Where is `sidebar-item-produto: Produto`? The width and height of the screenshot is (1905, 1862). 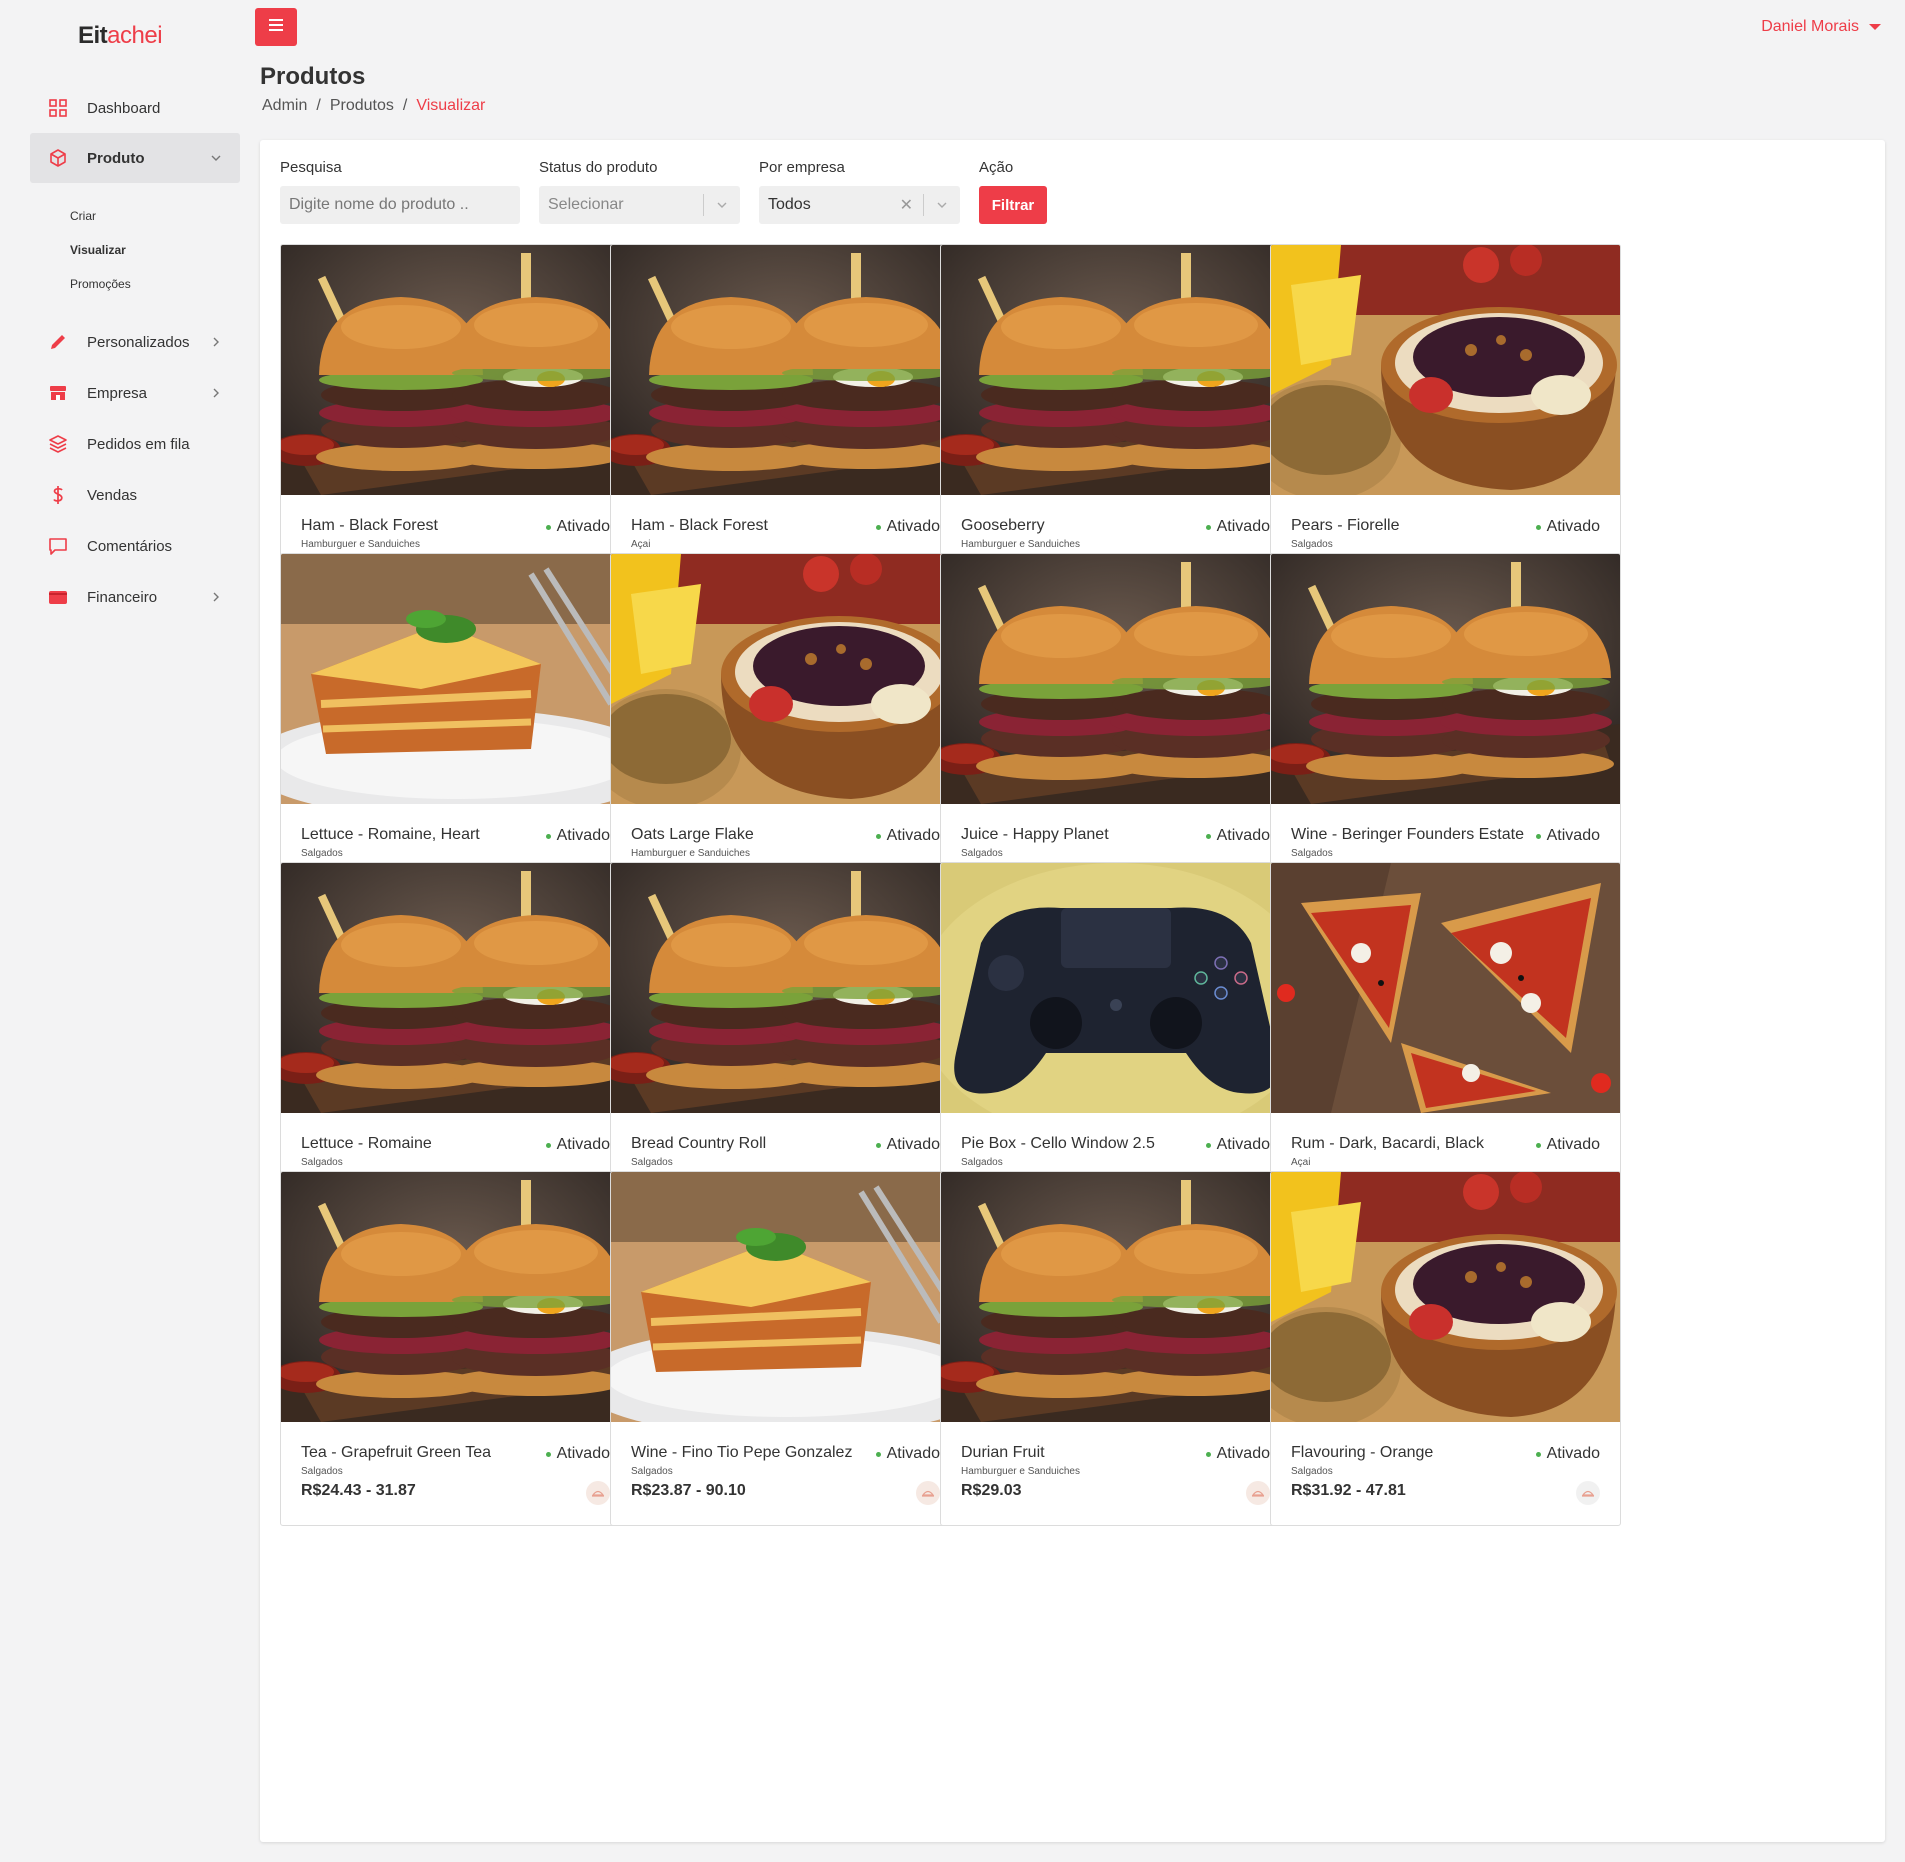 sidebar-item-produto: Produto is located at coordinates (135, 158).